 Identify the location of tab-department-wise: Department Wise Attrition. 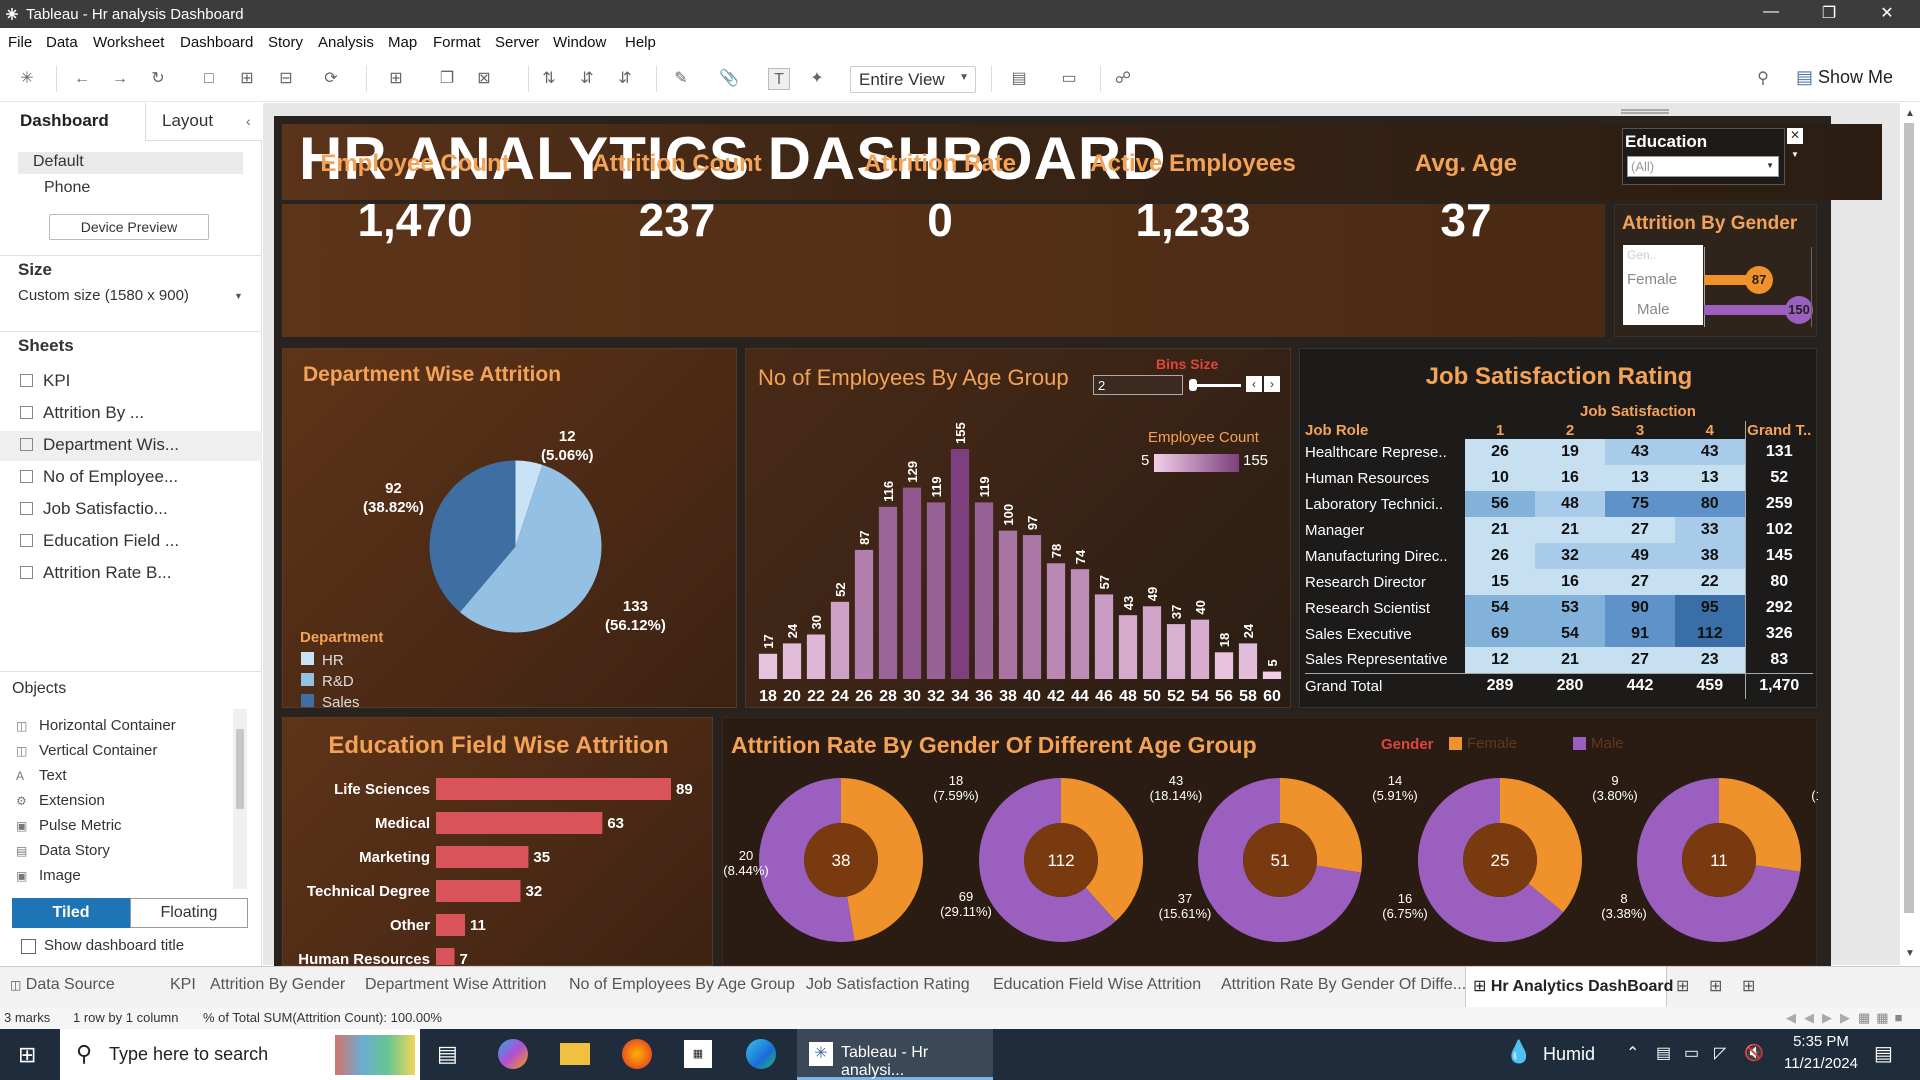
(455, 985).